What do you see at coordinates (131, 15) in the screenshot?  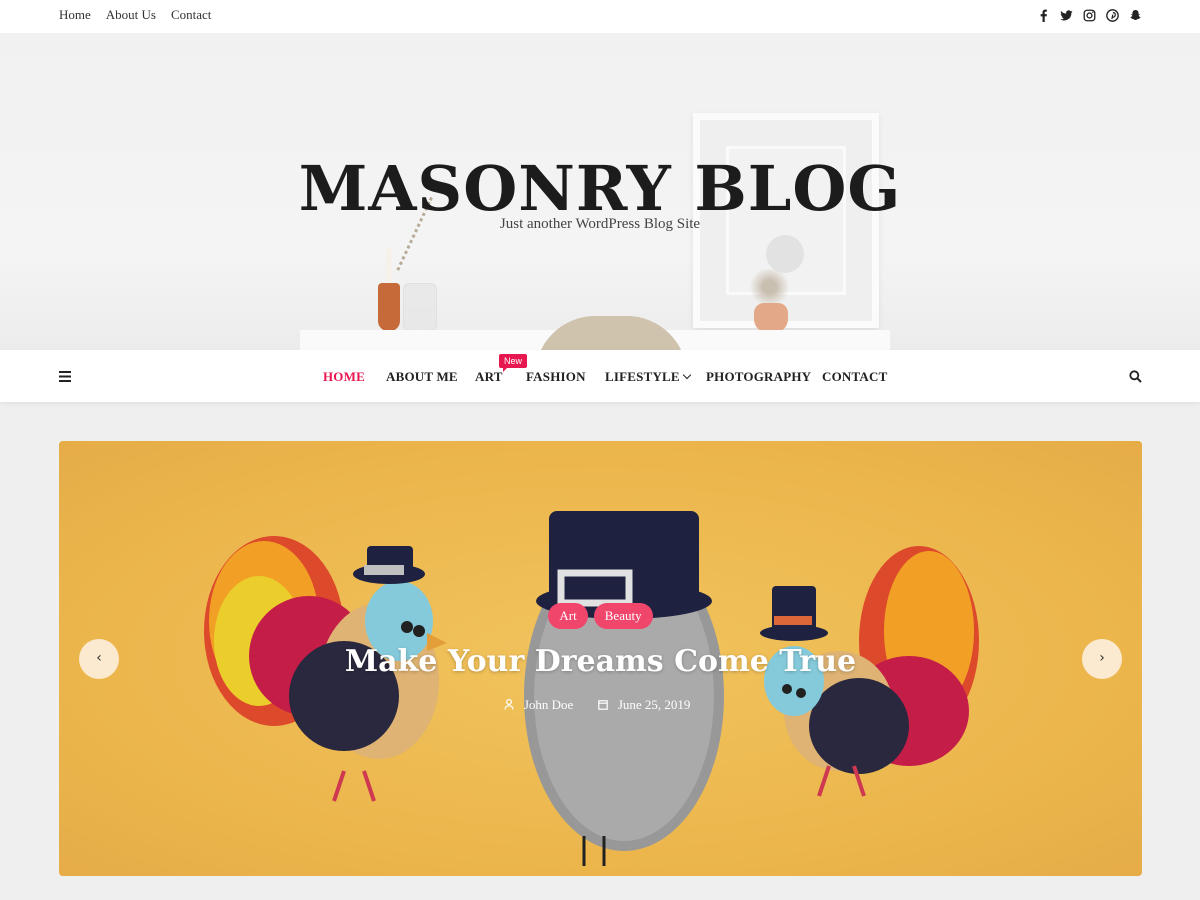 I see `top-nav-about-us: About Us` at bounding box center [131, 15].